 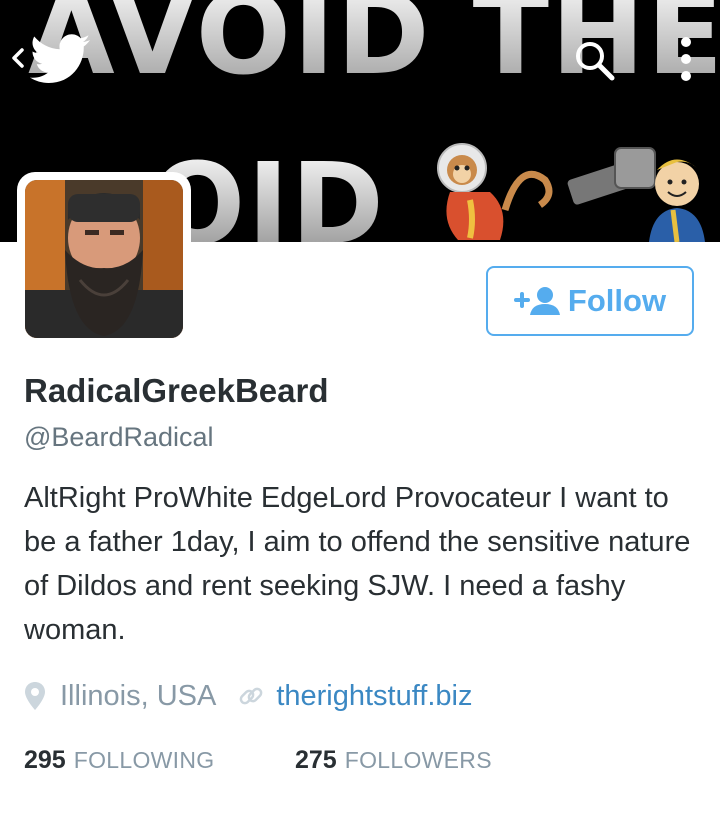 I want to click on follow-button: Follow, so click(x=590, y=301).